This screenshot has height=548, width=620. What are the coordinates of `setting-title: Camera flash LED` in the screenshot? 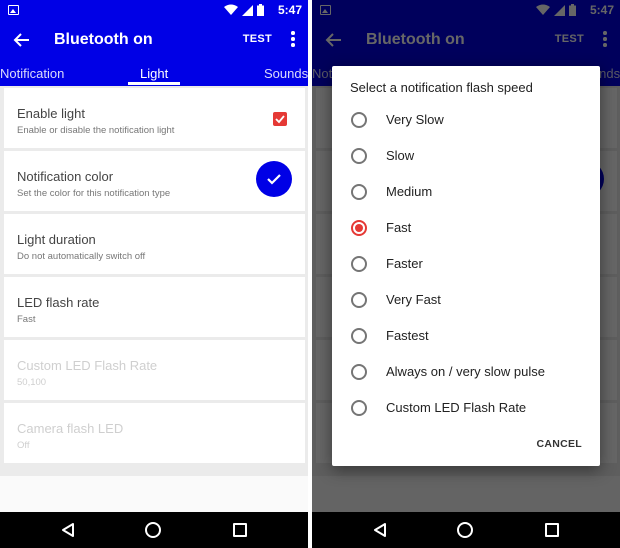 It's located at (70, 428).